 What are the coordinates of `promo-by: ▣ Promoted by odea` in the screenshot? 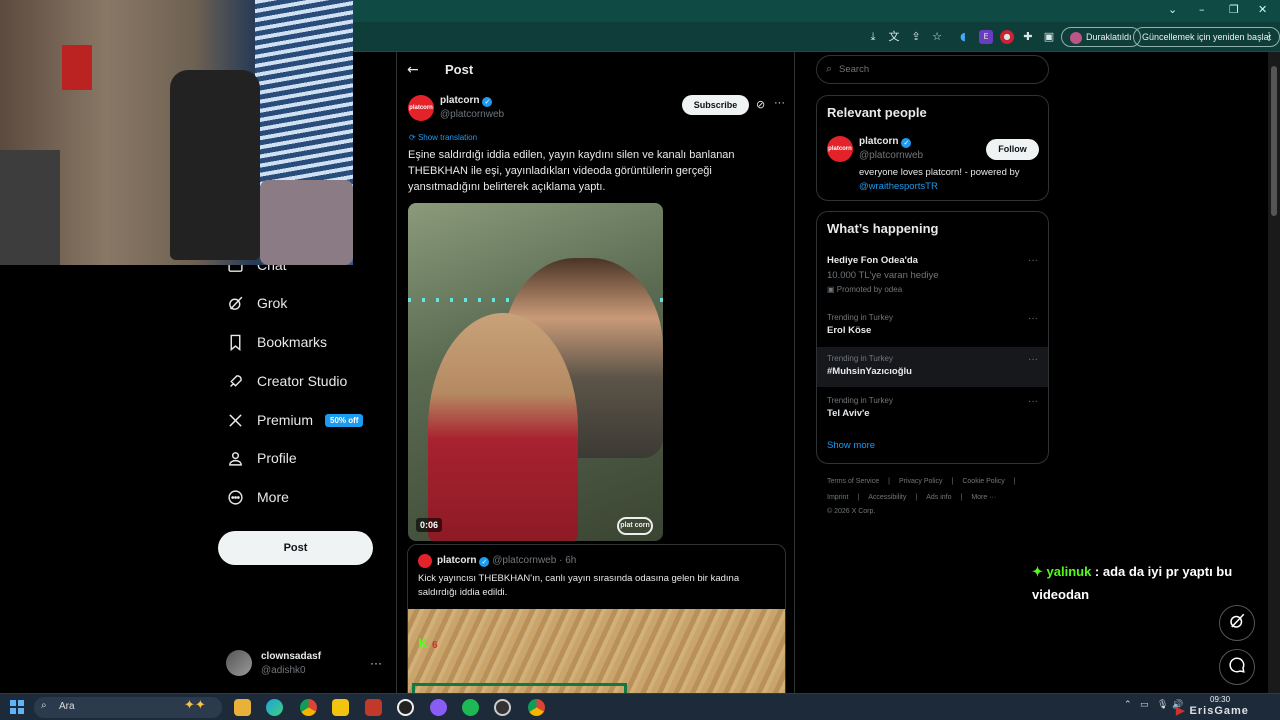 It's located at (864, 289).